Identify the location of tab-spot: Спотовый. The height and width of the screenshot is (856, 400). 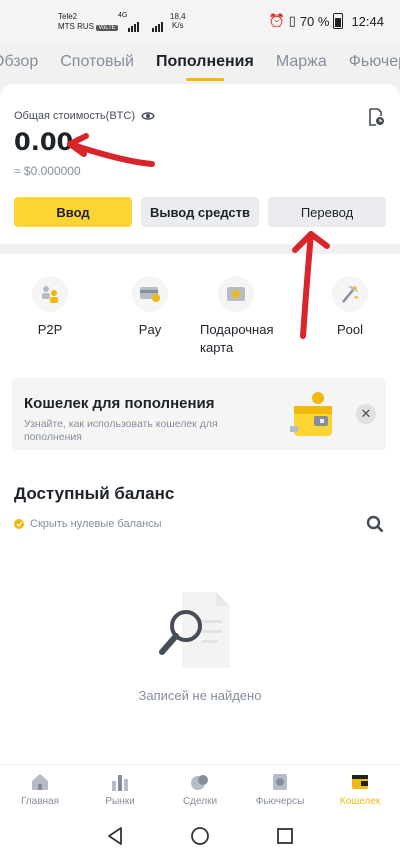
(97, 62).